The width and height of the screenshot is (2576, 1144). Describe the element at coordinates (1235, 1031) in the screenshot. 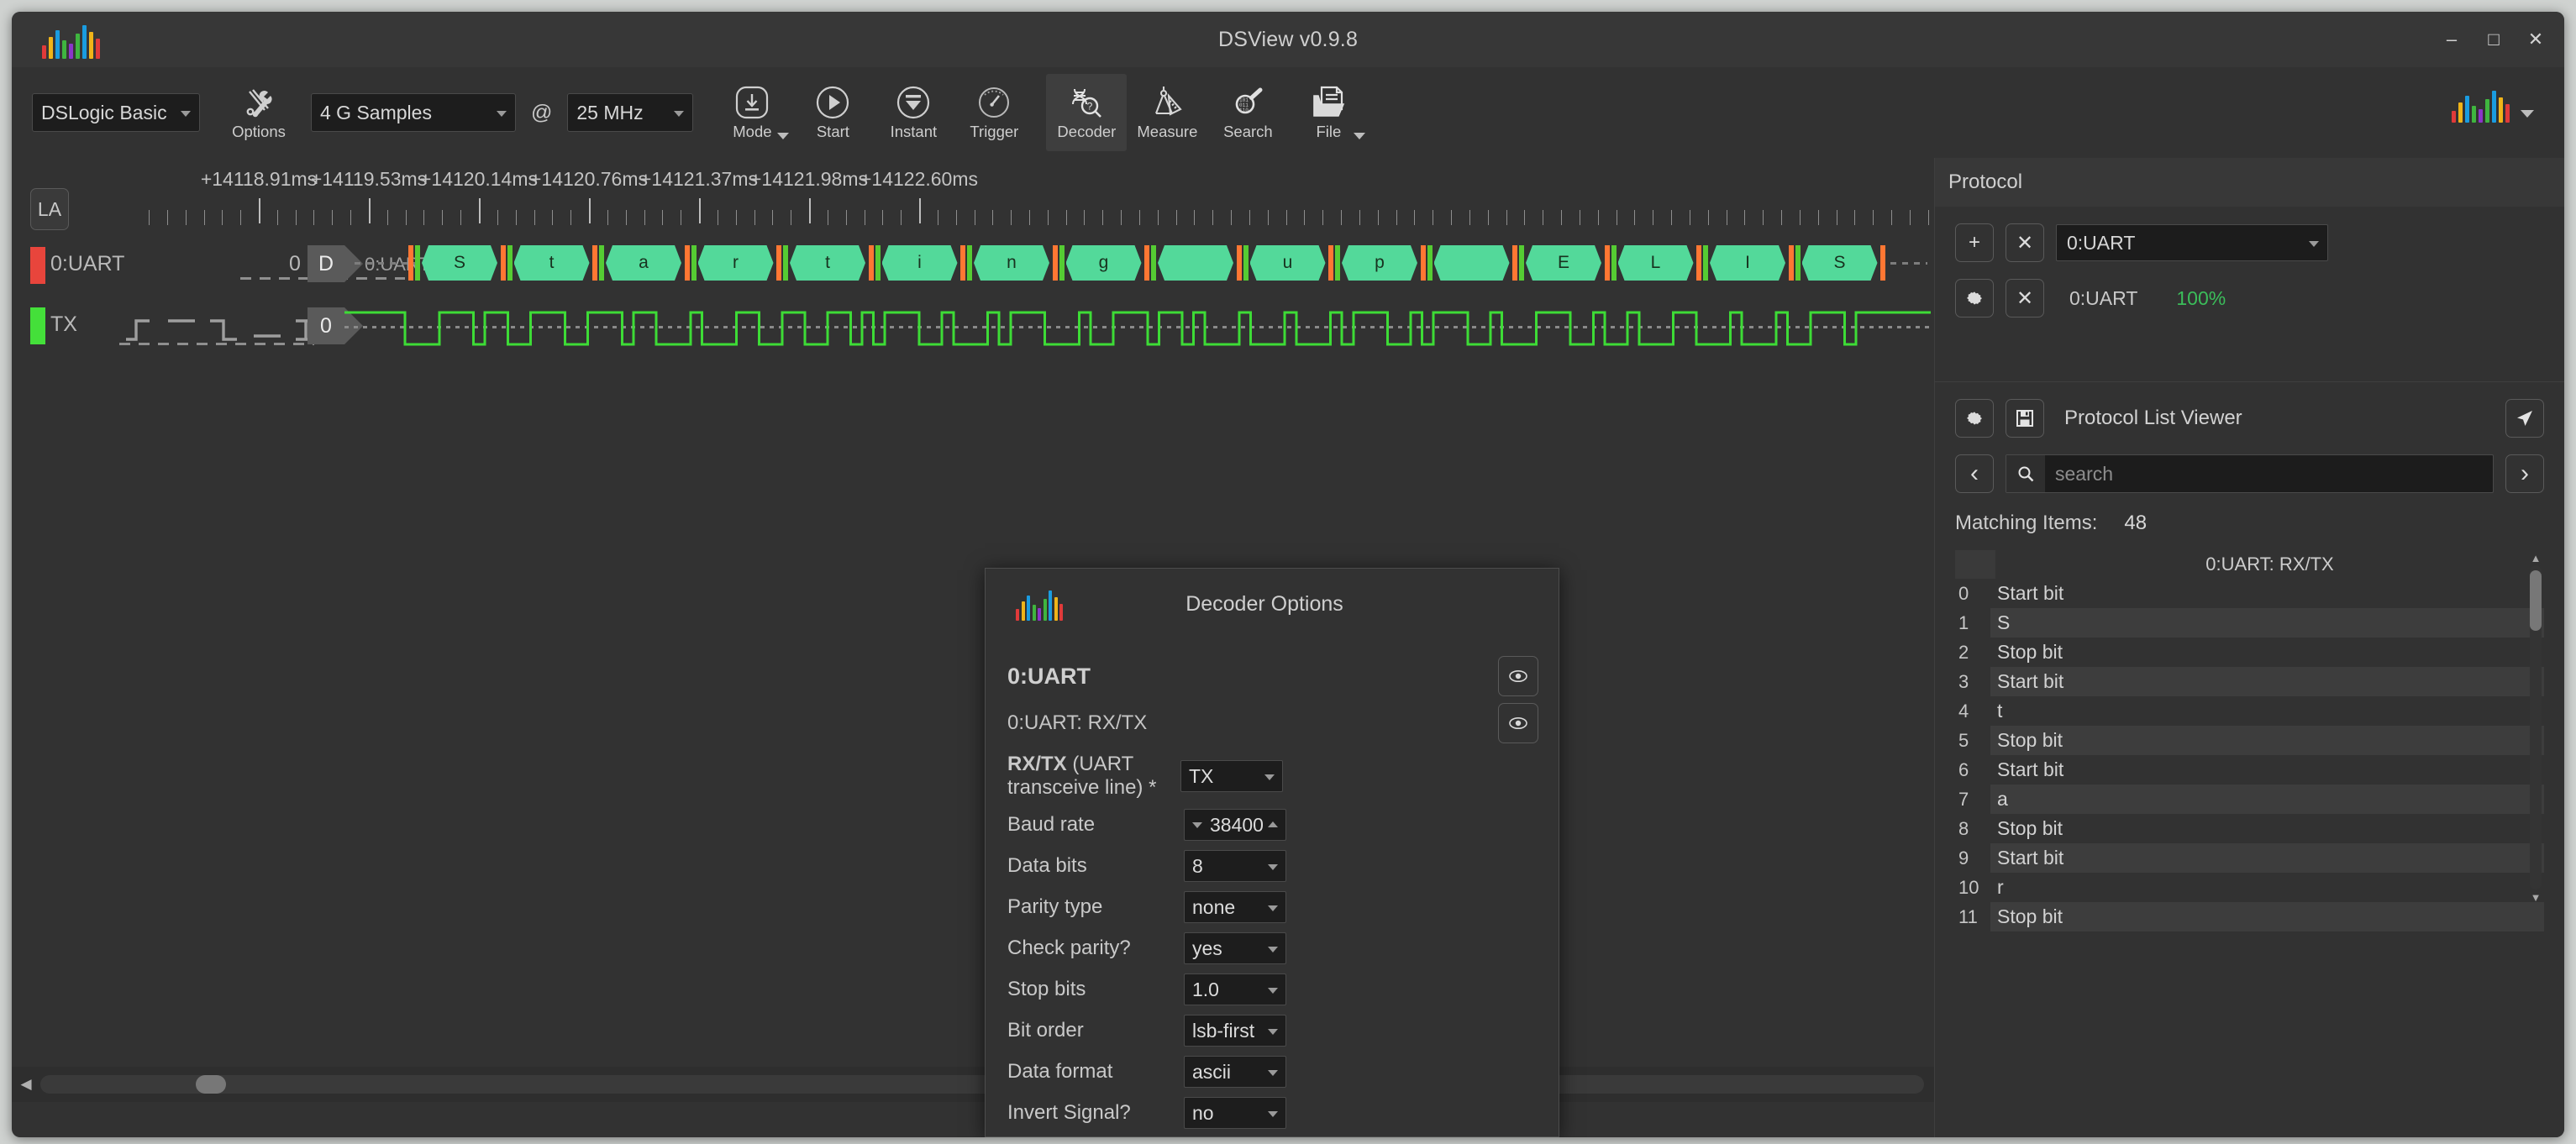

I see `option-field: lsb-first` at that location.